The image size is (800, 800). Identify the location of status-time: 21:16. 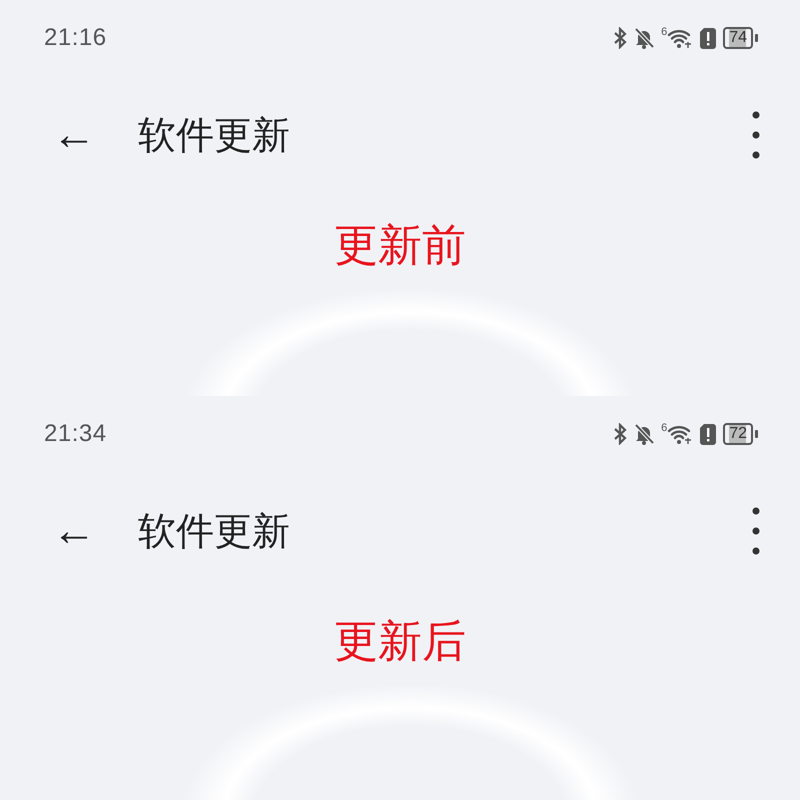
(75, 38).